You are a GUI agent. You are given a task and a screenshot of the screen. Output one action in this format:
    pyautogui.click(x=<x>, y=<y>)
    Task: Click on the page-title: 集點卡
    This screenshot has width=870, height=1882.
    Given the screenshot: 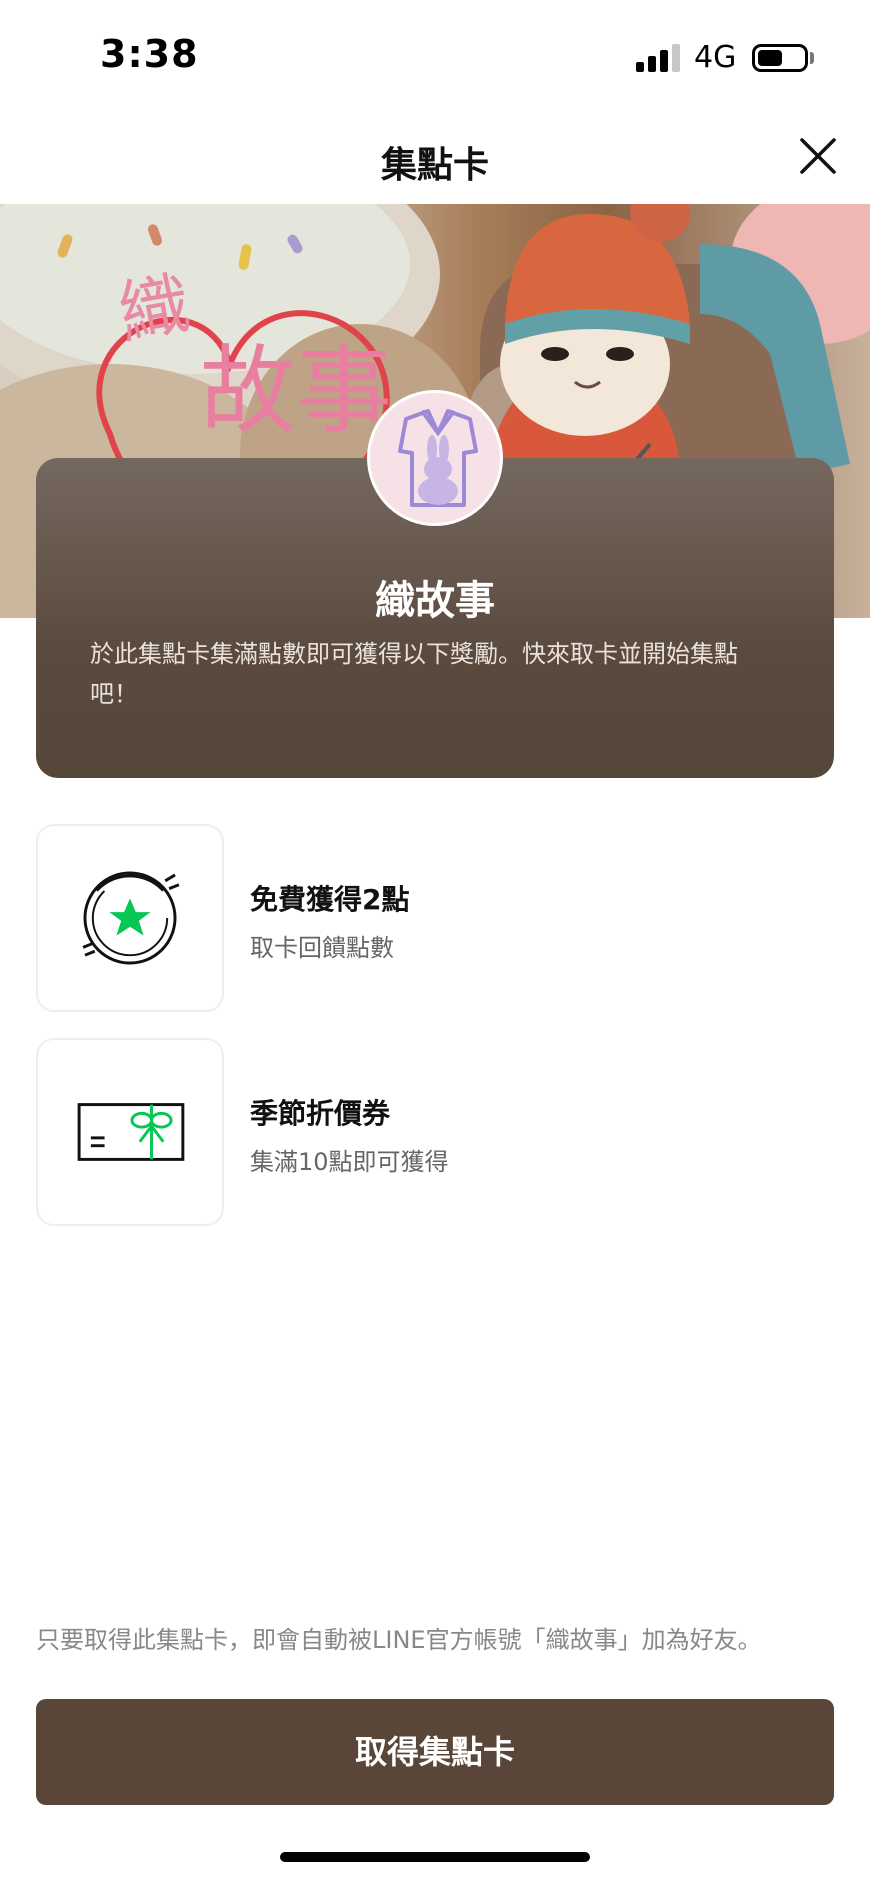 What is the action you would take?
    pyautogui.click(x=434, y=165)
    